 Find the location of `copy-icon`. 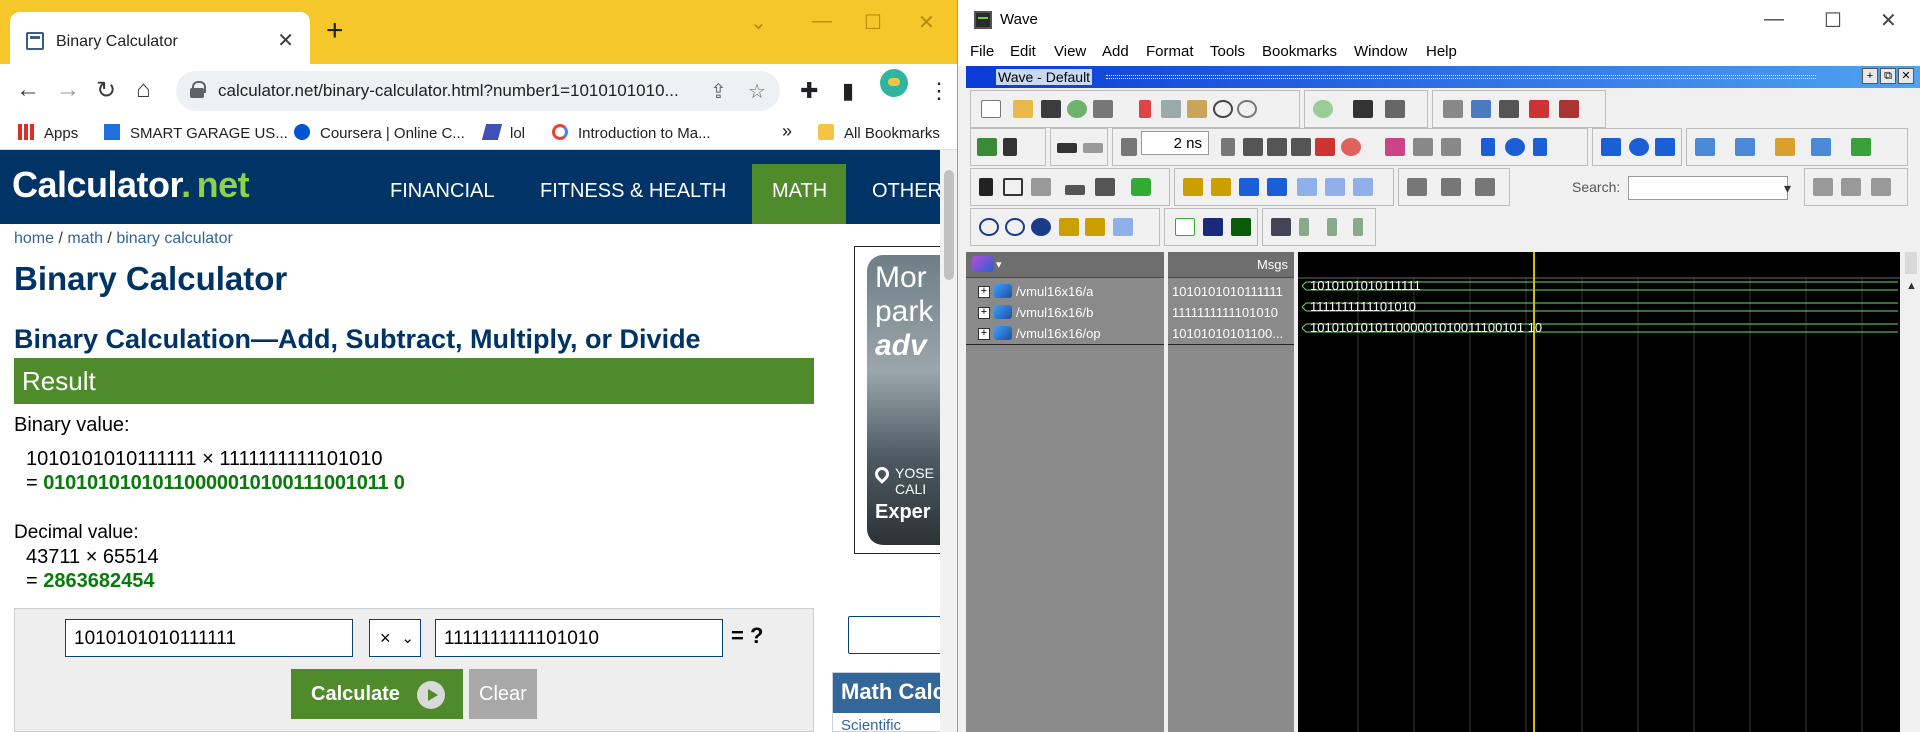

copy-icon is located at coordinates (1171, 109).